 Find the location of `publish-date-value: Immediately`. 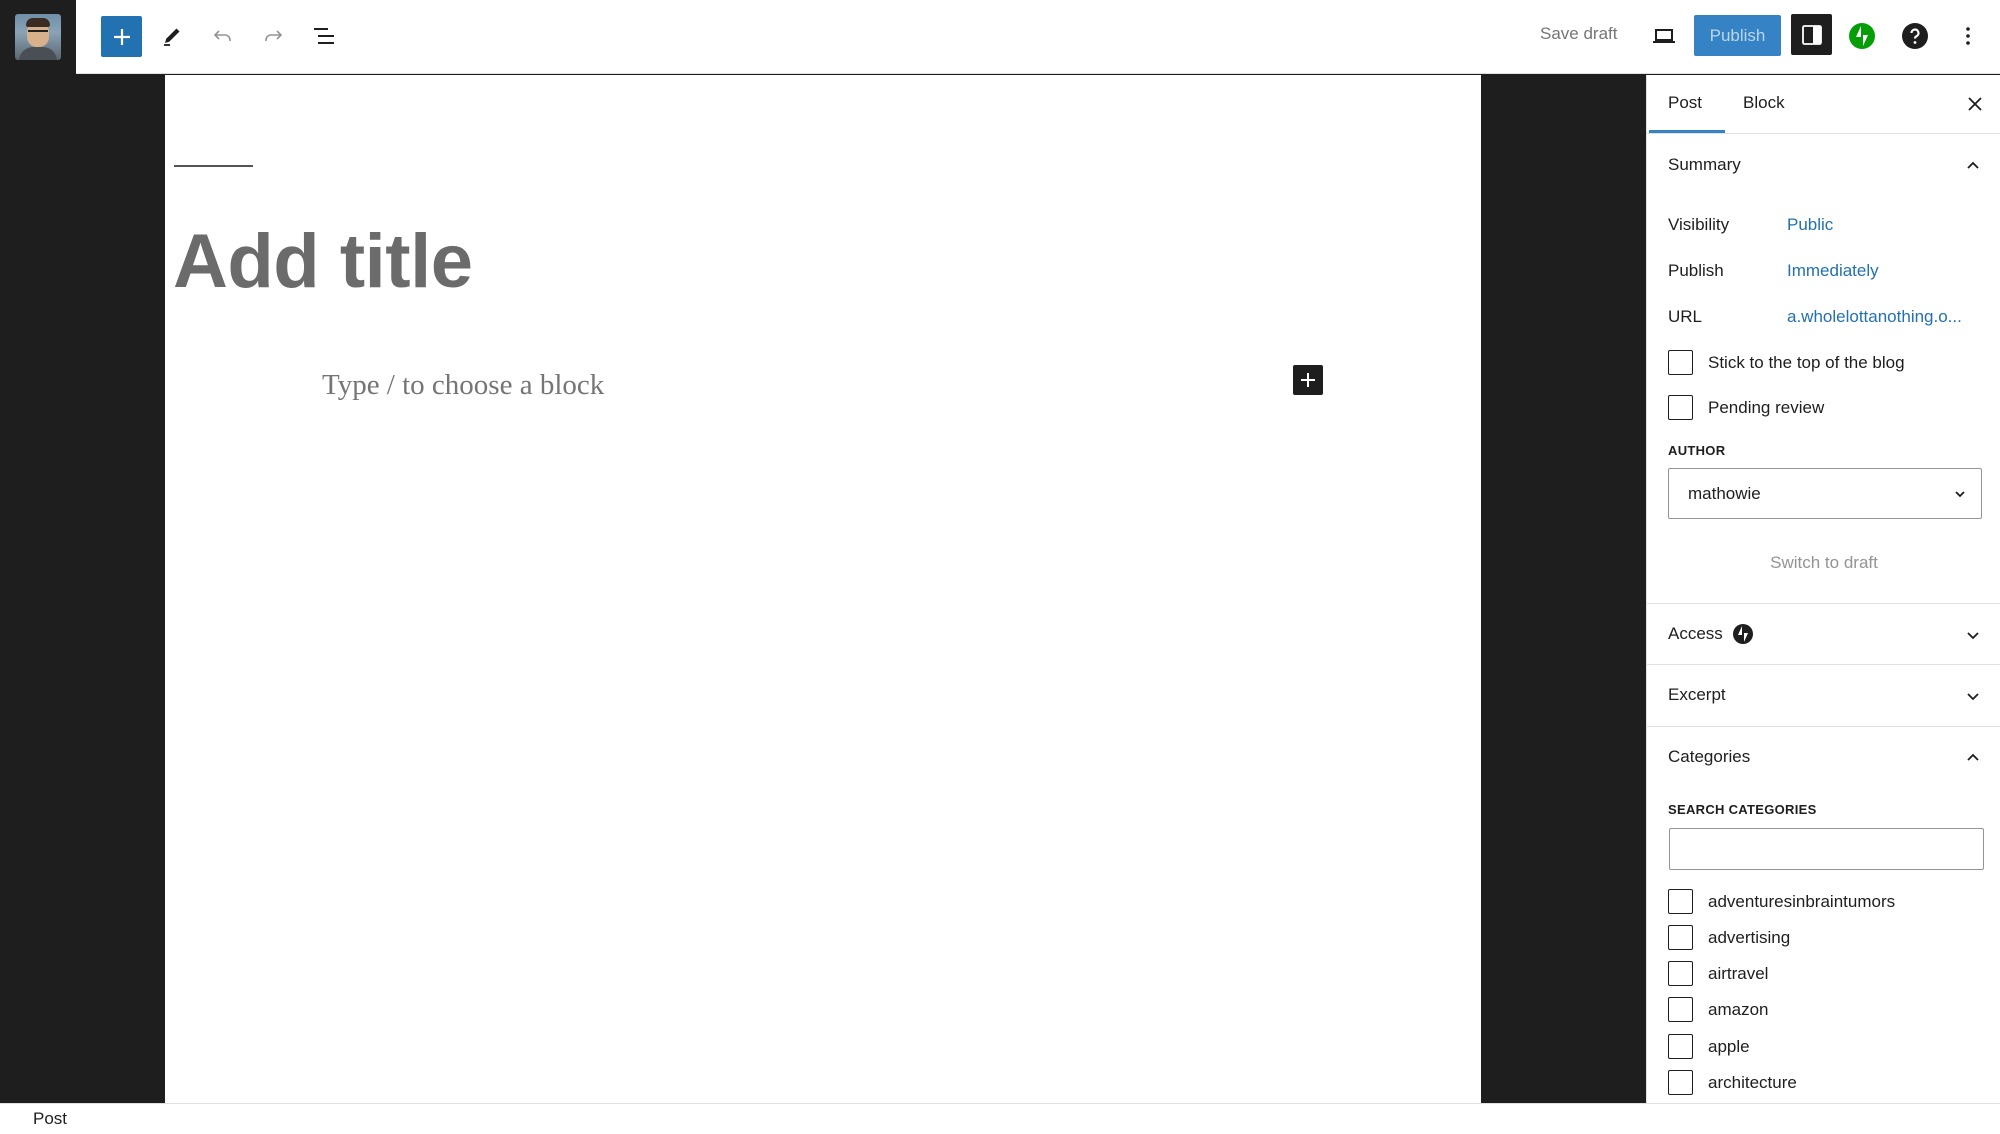

publish-date-value: Immediately is located at coordinates (1833, 271).